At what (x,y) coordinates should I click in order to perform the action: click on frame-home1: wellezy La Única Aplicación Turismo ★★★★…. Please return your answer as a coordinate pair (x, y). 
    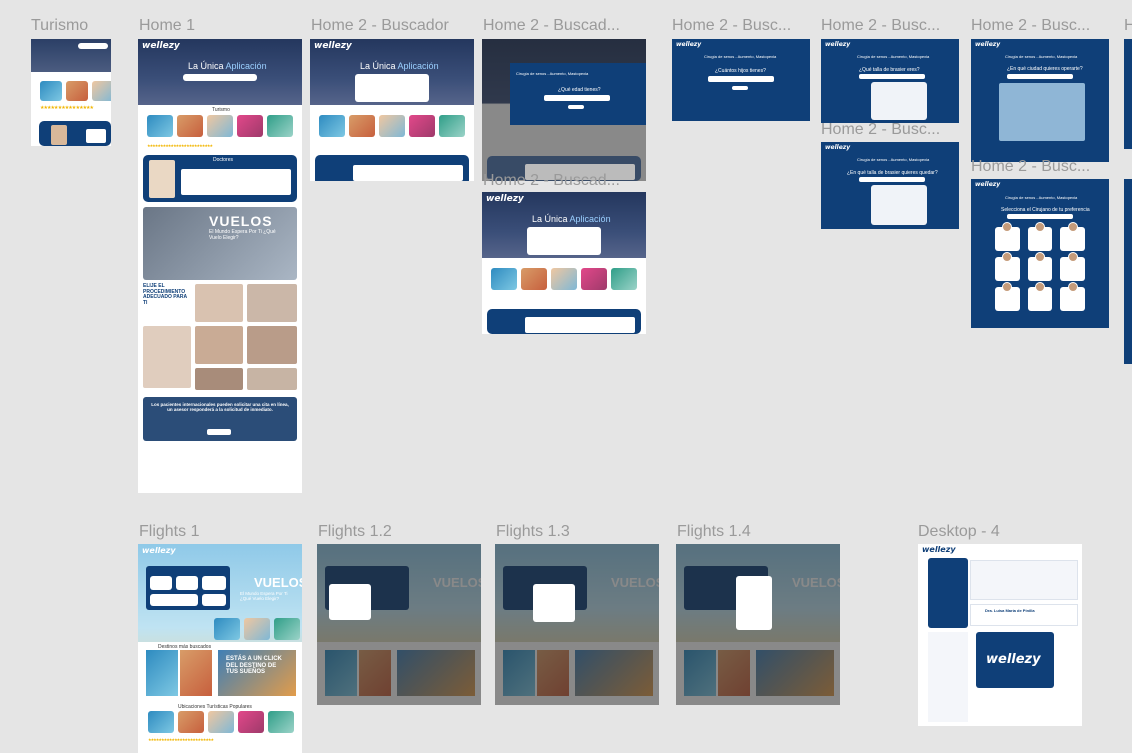
    Looking at the image, I should click on (220, 266).